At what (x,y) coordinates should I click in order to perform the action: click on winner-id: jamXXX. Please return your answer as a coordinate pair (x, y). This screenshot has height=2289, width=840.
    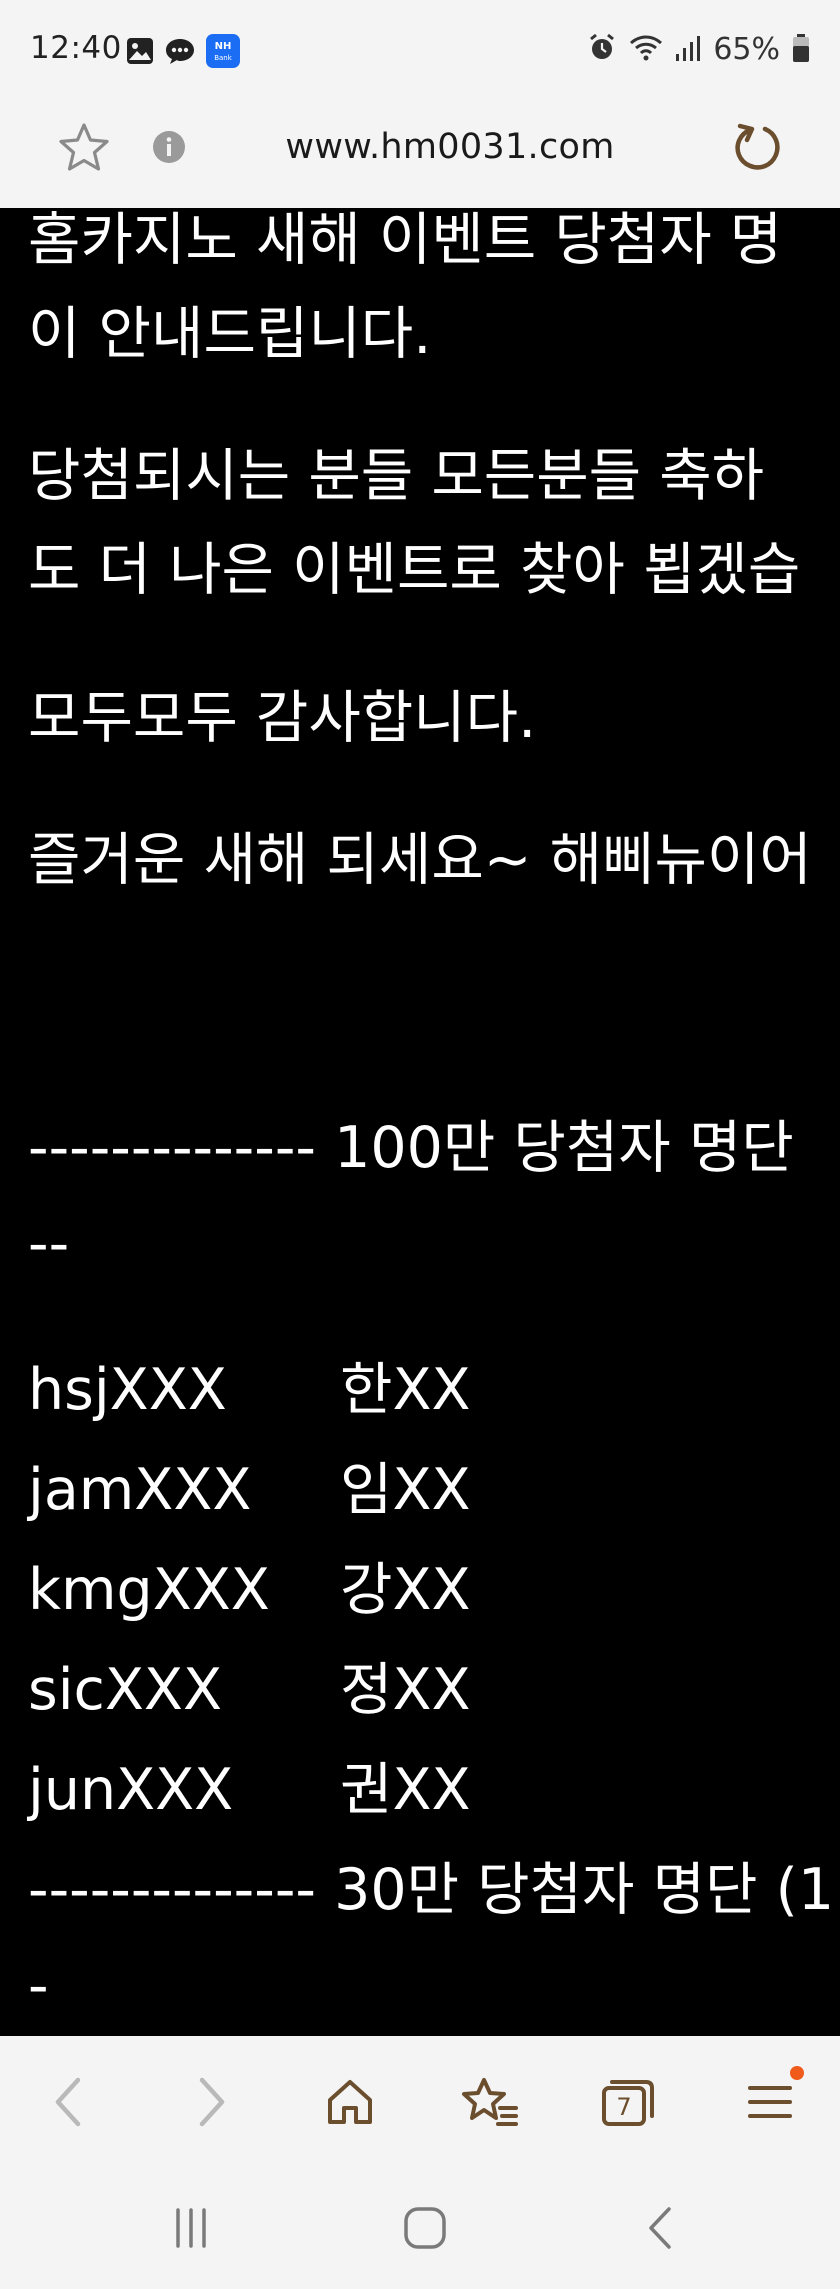
    Looking at the image, I should click on (140, 1490).